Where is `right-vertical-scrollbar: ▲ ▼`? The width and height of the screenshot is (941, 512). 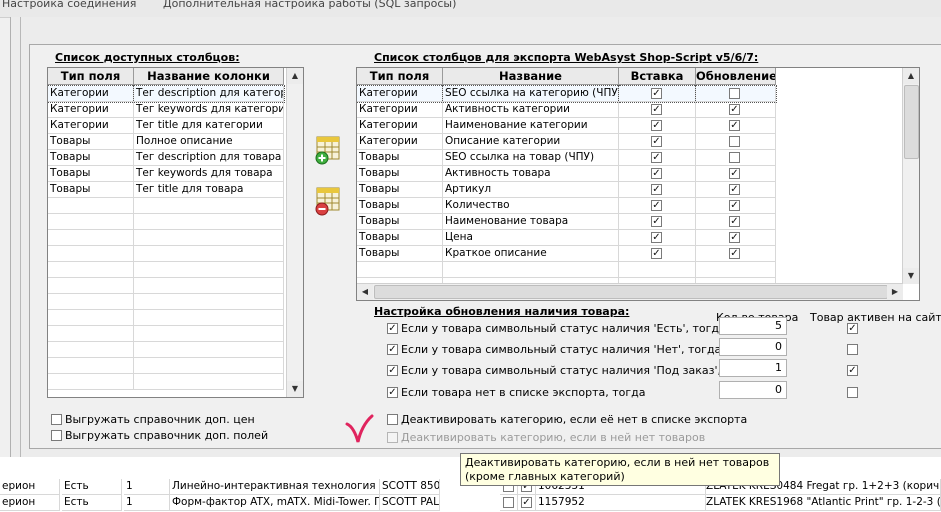 right-vertical-scrollbar: ▲ ▼ is located at coordinates (910, 176).